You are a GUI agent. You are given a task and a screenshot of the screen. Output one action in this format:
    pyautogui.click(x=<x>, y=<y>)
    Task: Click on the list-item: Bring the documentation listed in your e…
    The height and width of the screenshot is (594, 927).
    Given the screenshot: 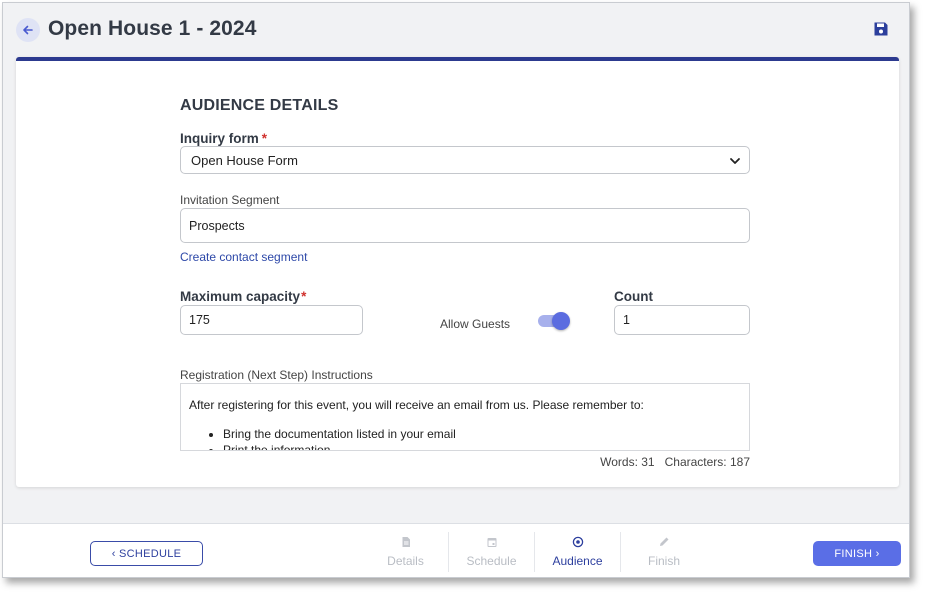 What is the action you would take?
    pyautogui.click(x=482, y=434)
    